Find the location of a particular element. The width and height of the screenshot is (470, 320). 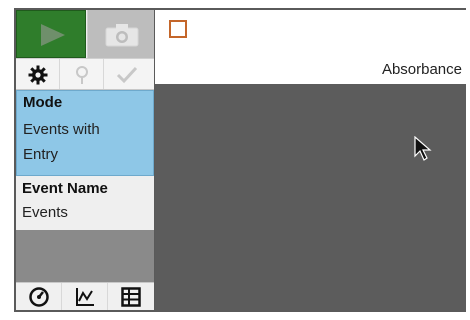

mode-title: Mode is located at coordinates (43, 102).